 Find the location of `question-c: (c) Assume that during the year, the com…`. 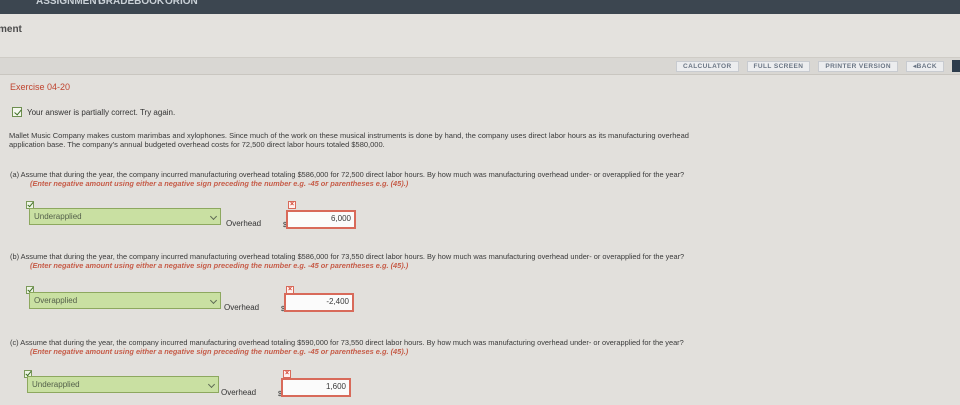

question-c: (c) Assume that during the year, the com… is located at coordinates (485, 347).